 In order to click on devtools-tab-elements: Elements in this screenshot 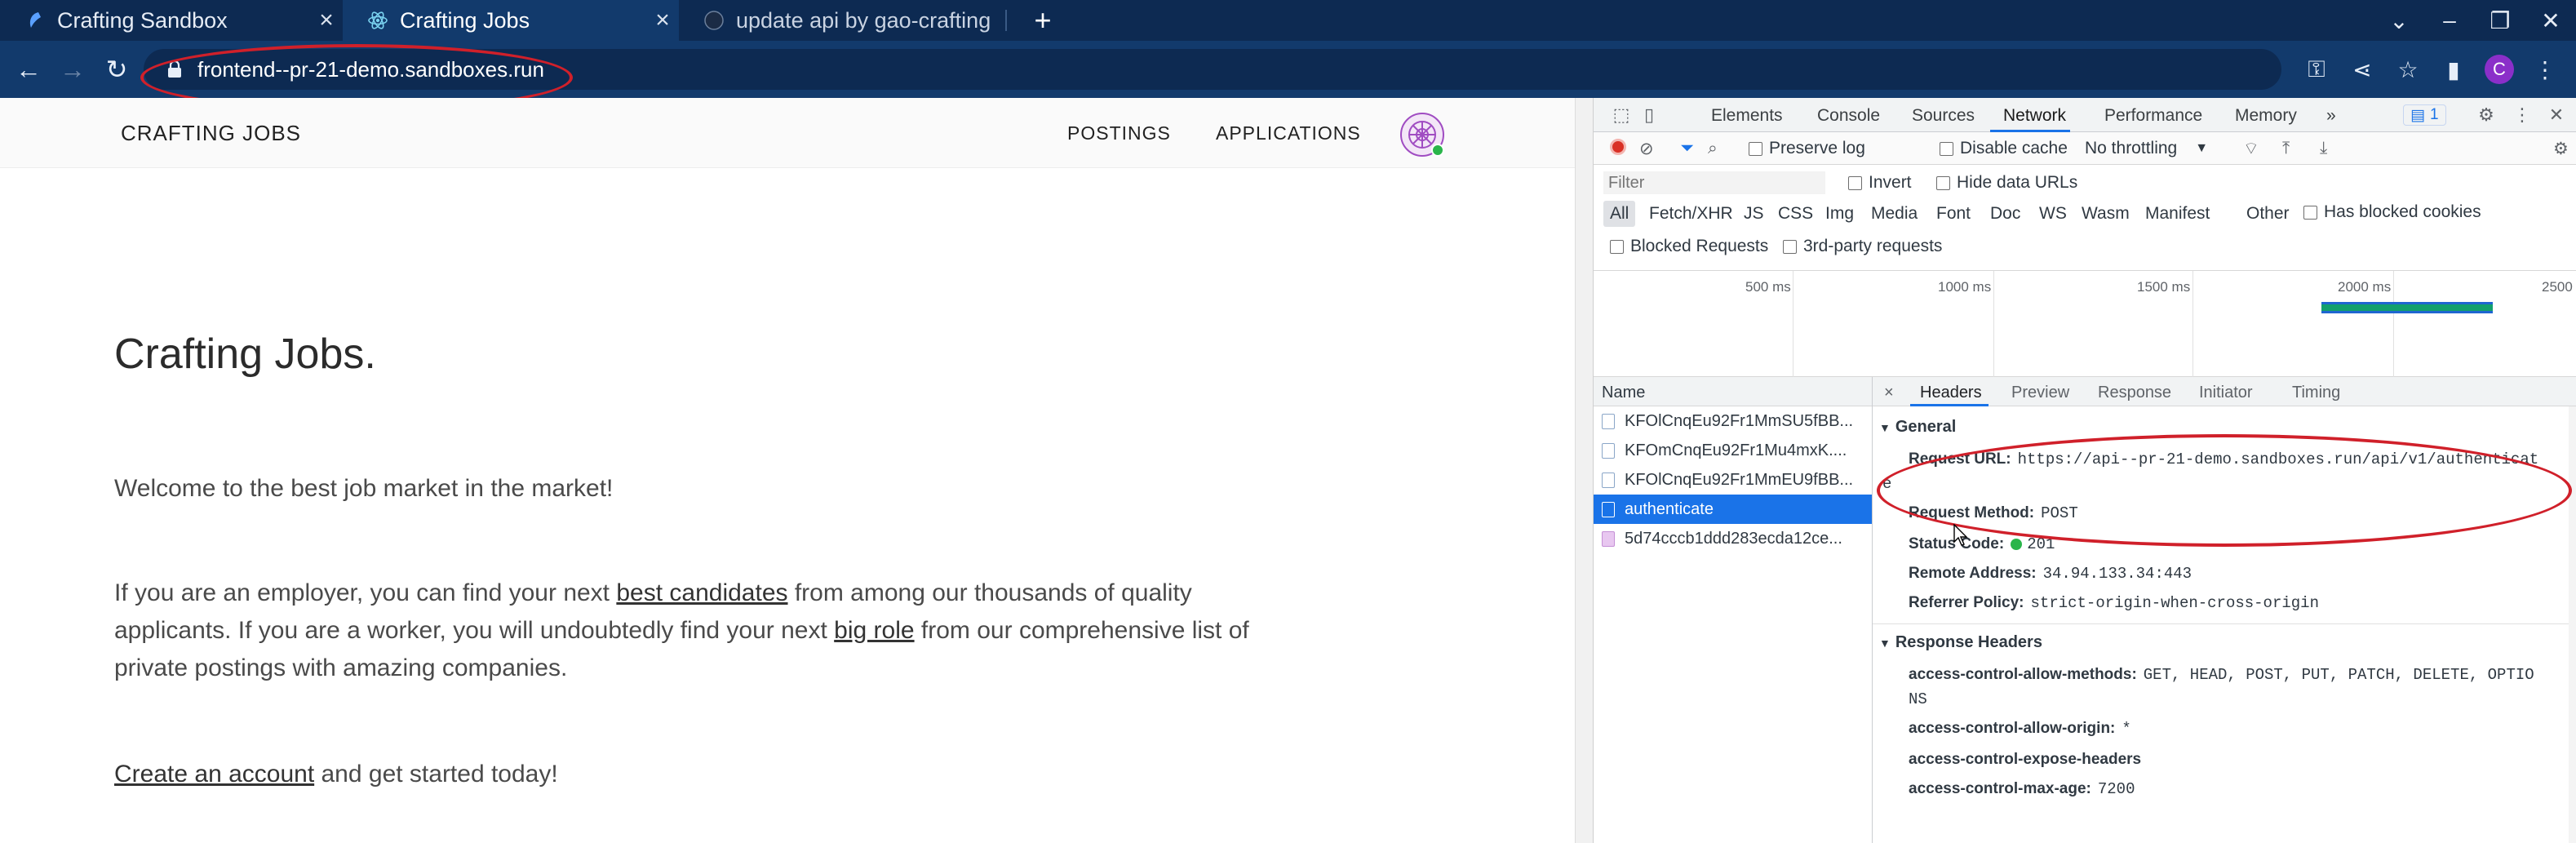, I will do `click(1747, 116)`.